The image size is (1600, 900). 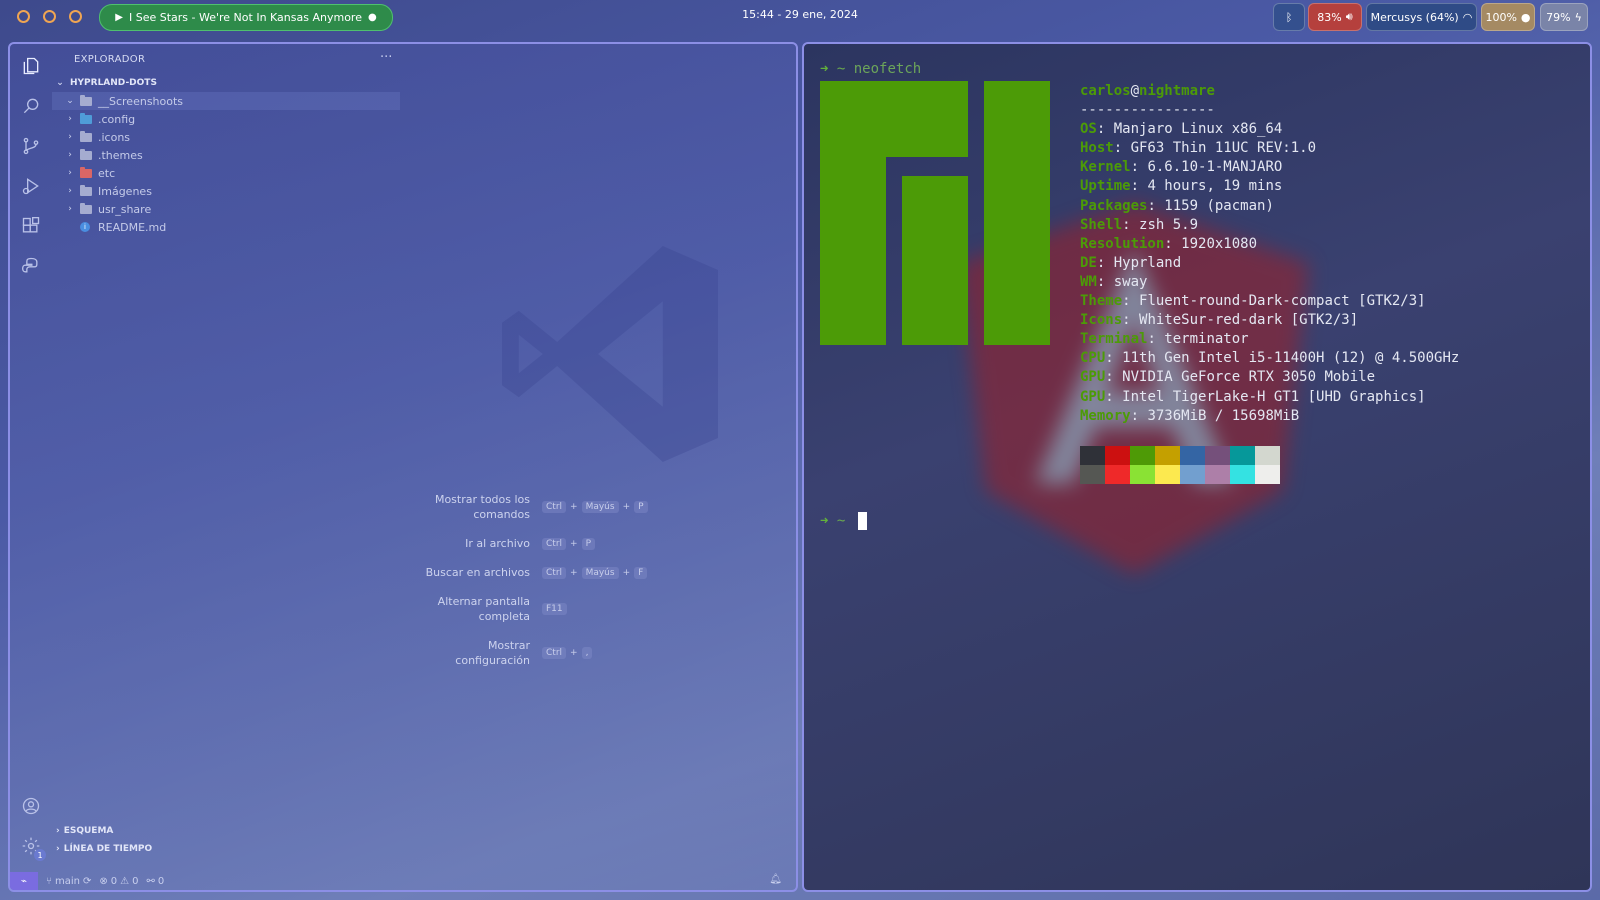 I want to click on speaker-icon: 🔊︎, so click(x=1349, y=16).